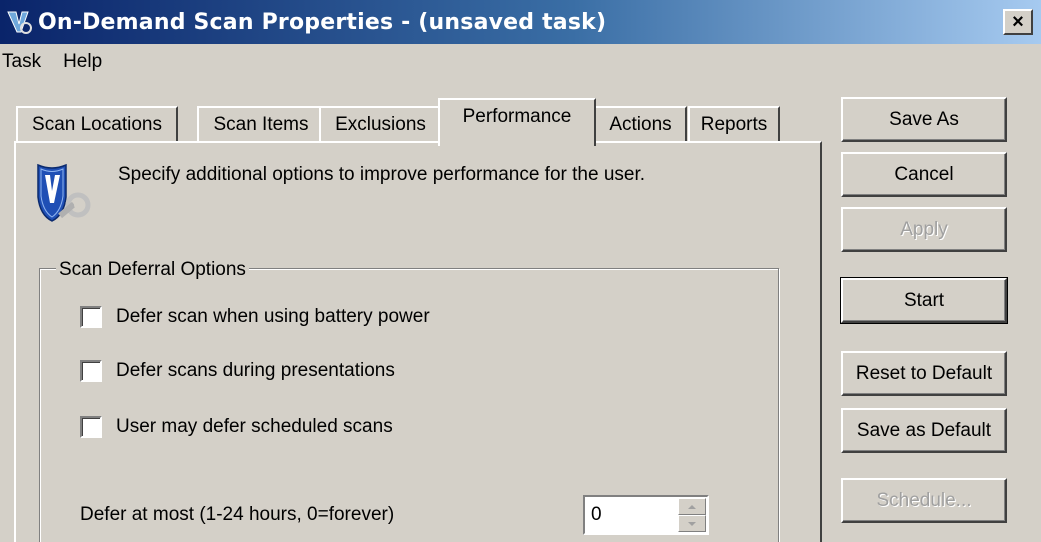  Describe the element at coordinates (83, 62) in the screenshot. I see `menu-help: Help` at that location.